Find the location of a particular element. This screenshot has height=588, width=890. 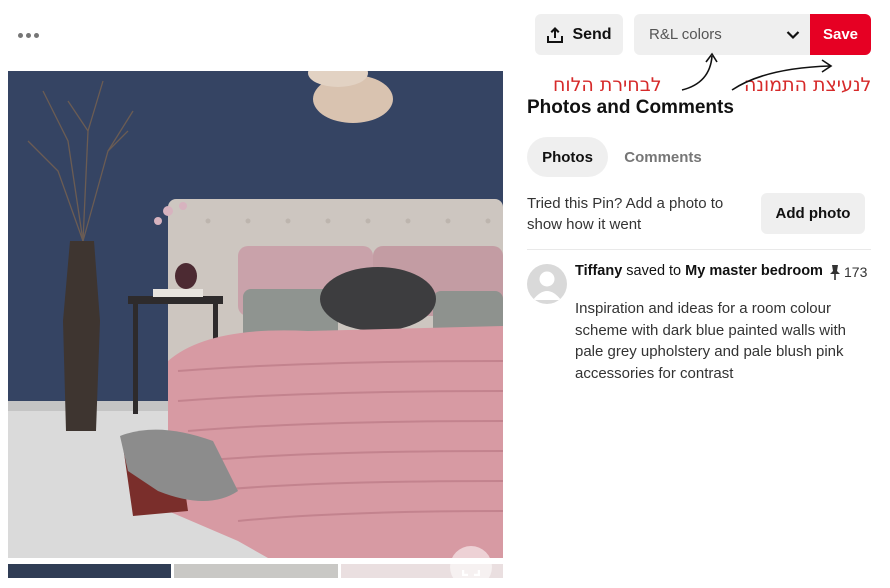

more-options-icon is located at coordinates (28, 35).